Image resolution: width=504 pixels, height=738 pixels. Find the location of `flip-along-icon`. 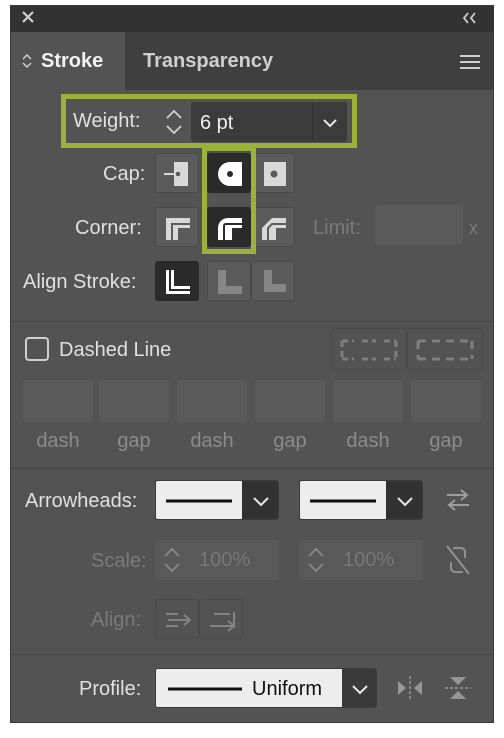

flip-along-icon is located at coordinates (410, 688).